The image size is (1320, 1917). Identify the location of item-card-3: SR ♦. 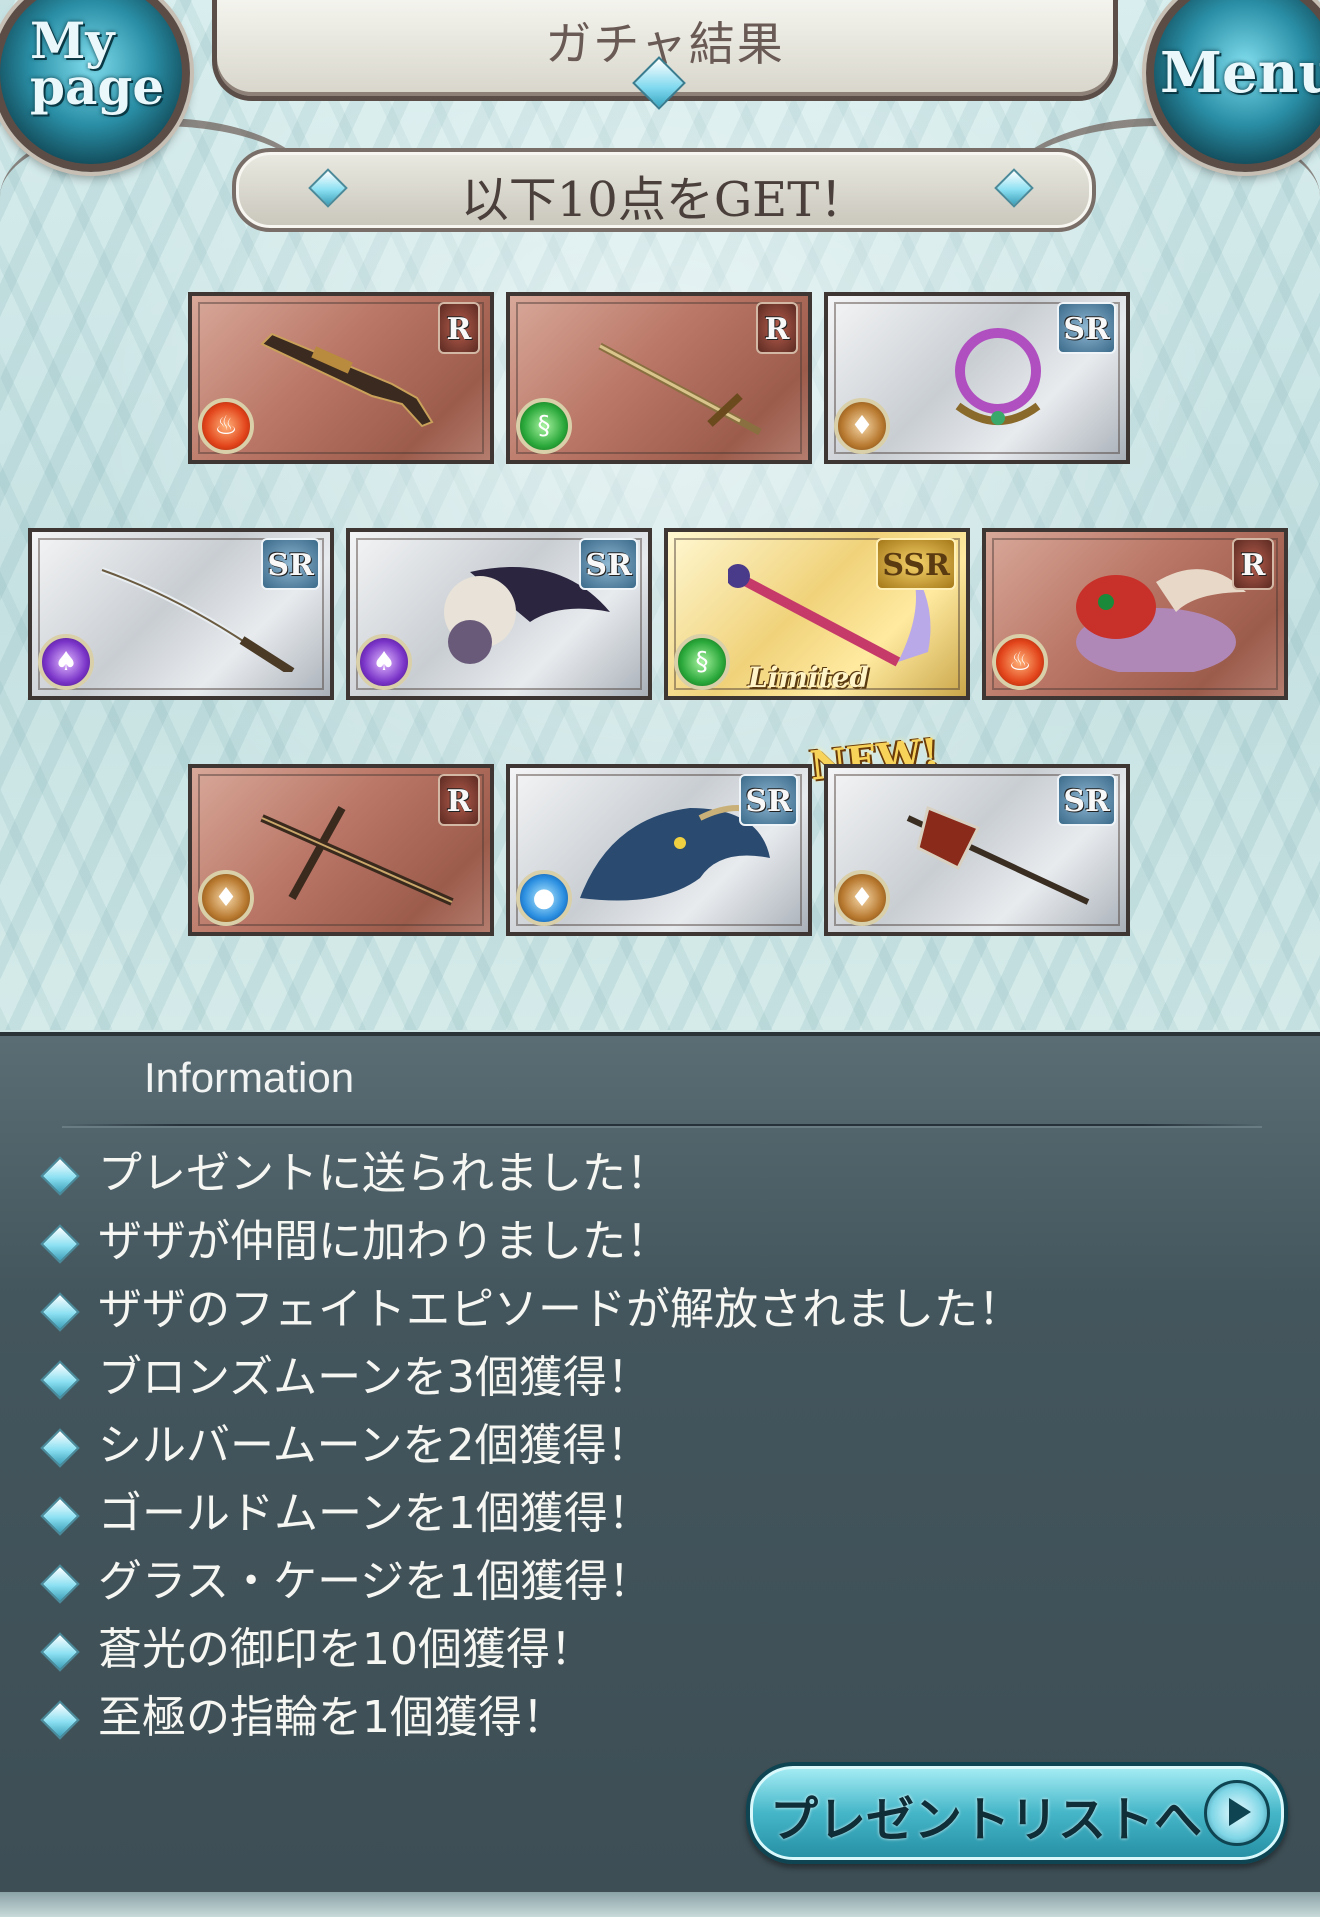
(977, 378).